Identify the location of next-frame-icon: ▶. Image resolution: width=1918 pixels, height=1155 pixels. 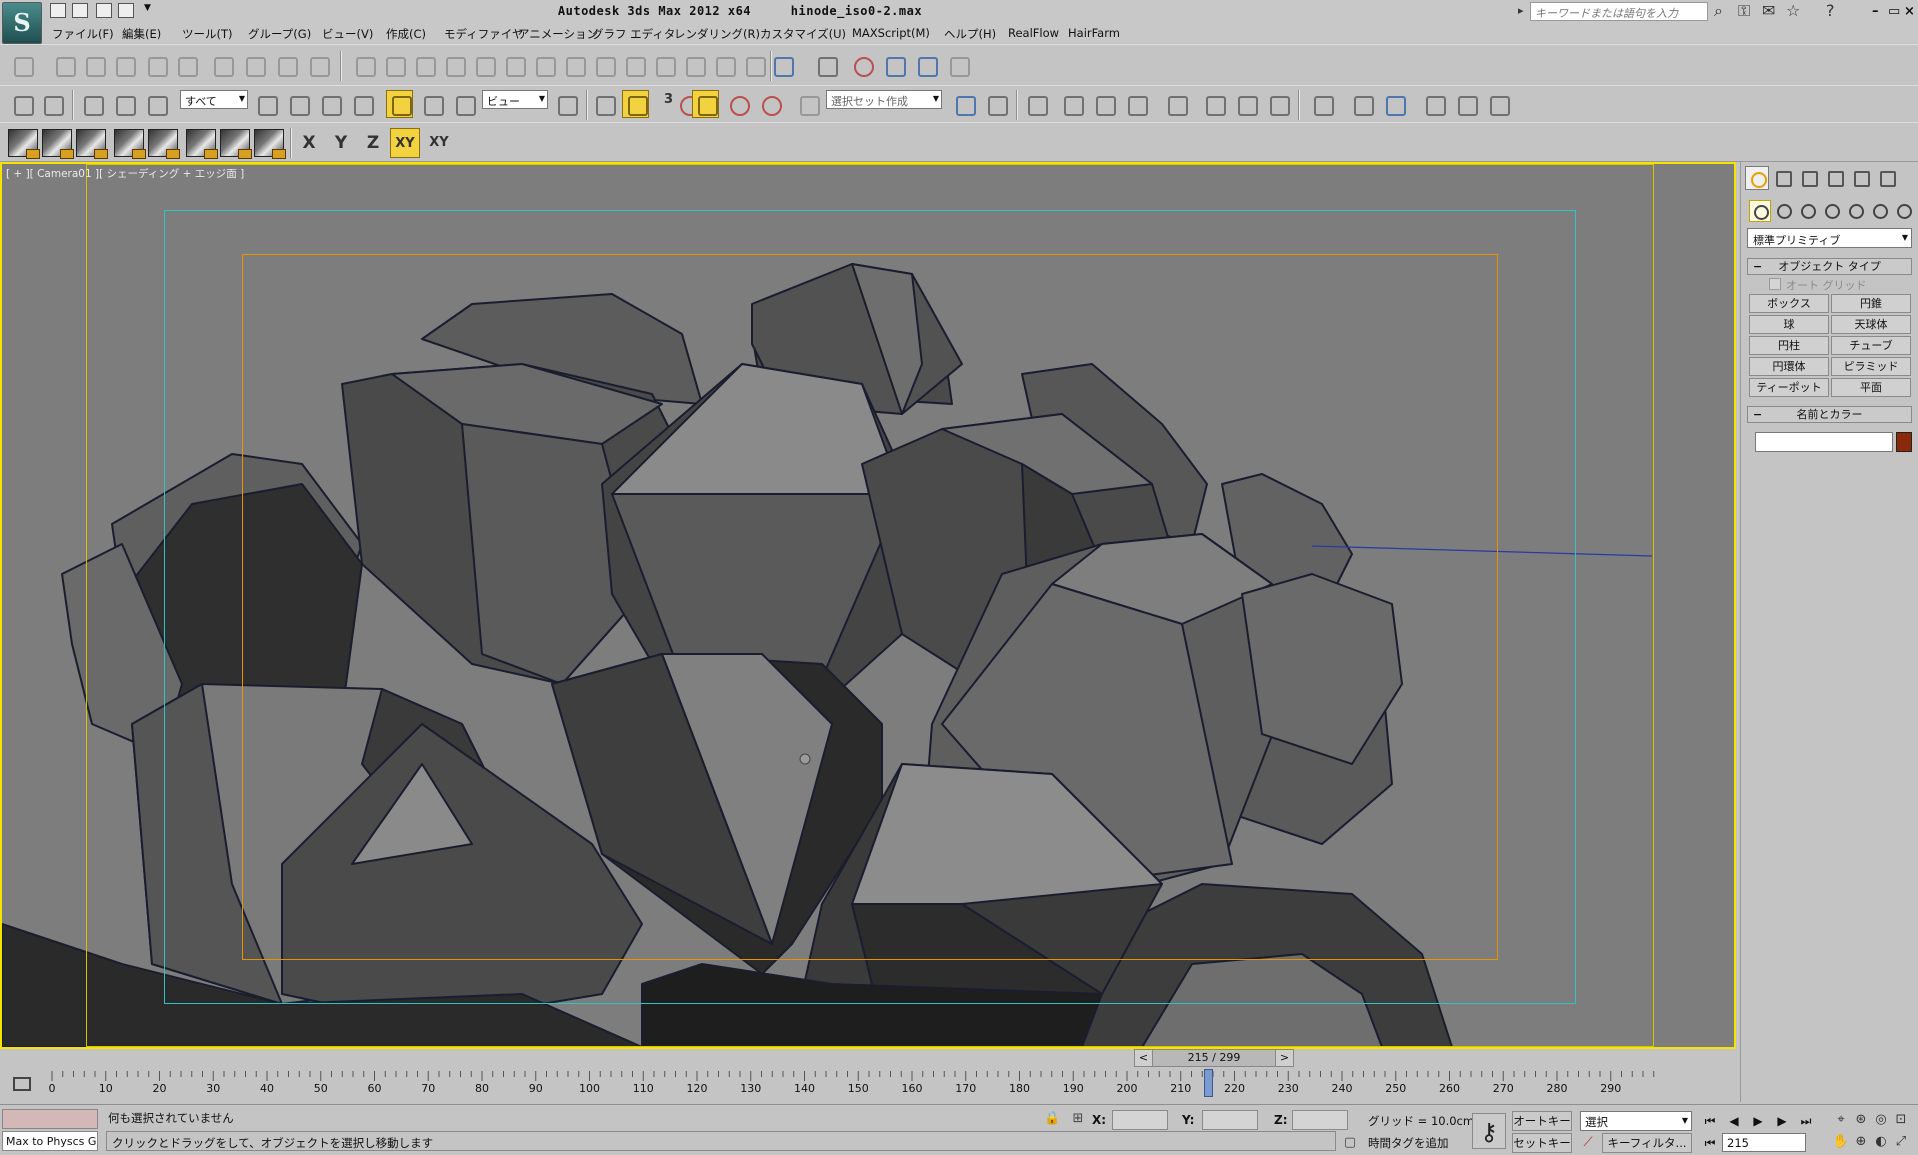
(1782, 1121).